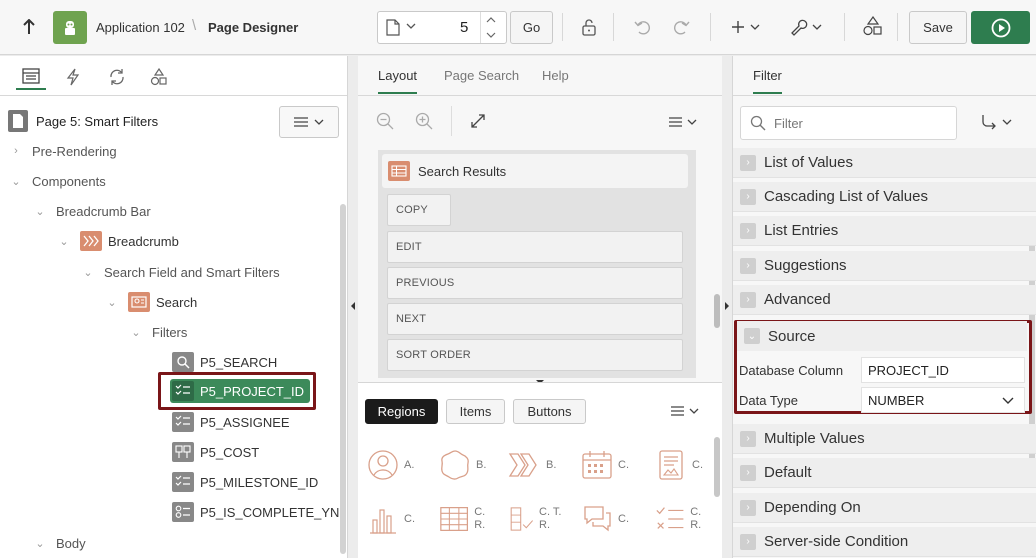  Describe the element at coordinates (746, 27) in the screenshot. I see `create-menu-icon` at that location.